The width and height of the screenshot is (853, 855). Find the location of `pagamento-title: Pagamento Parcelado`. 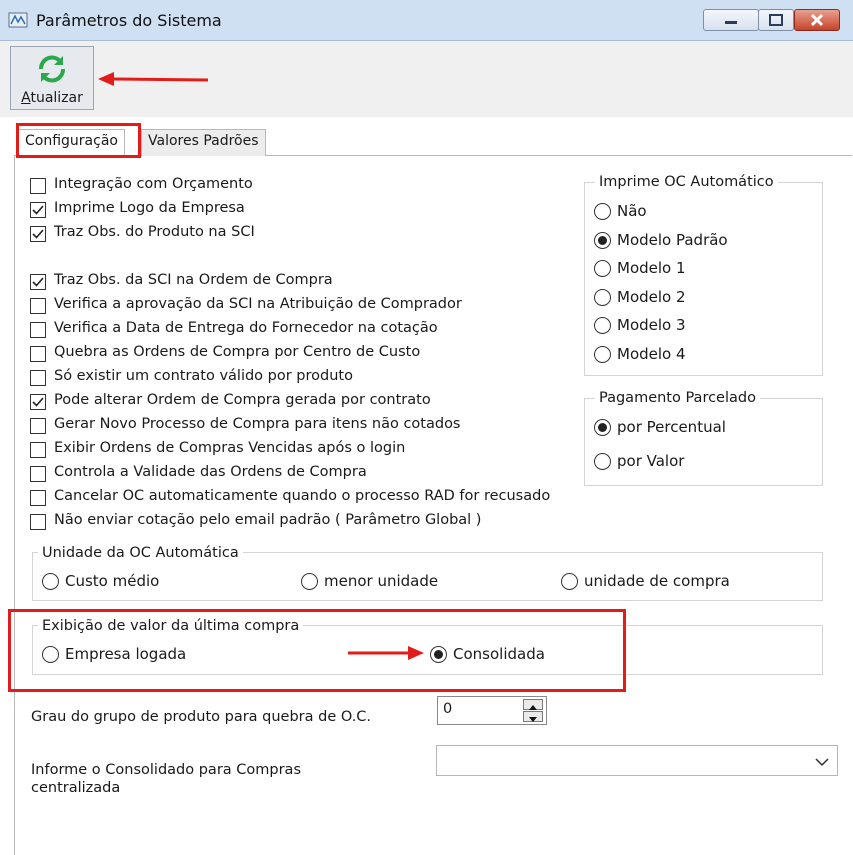

pagamento-title: Pagamento Parcelado is located at coordinates (677, 398).